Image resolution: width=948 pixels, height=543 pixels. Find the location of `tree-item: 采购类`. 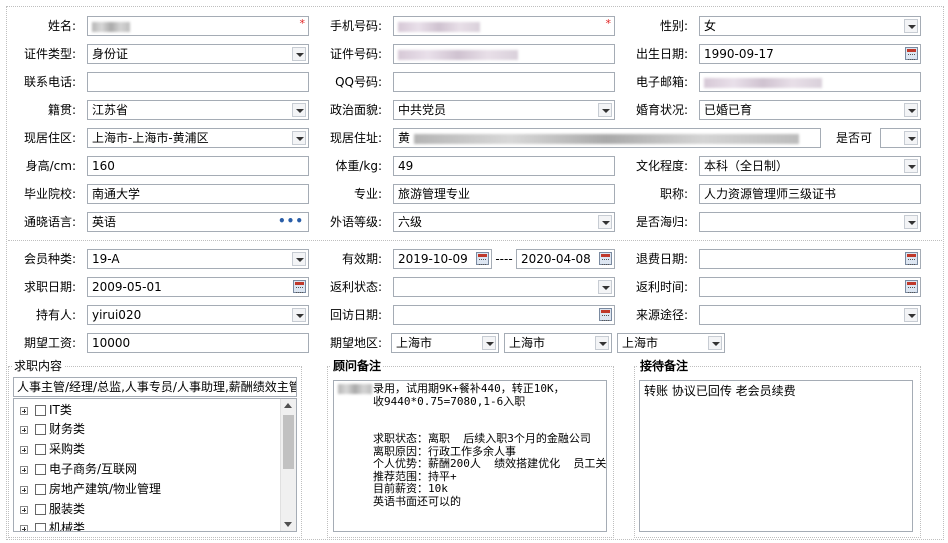

tree-item: 采购类 is located at coordinates (52, 449).